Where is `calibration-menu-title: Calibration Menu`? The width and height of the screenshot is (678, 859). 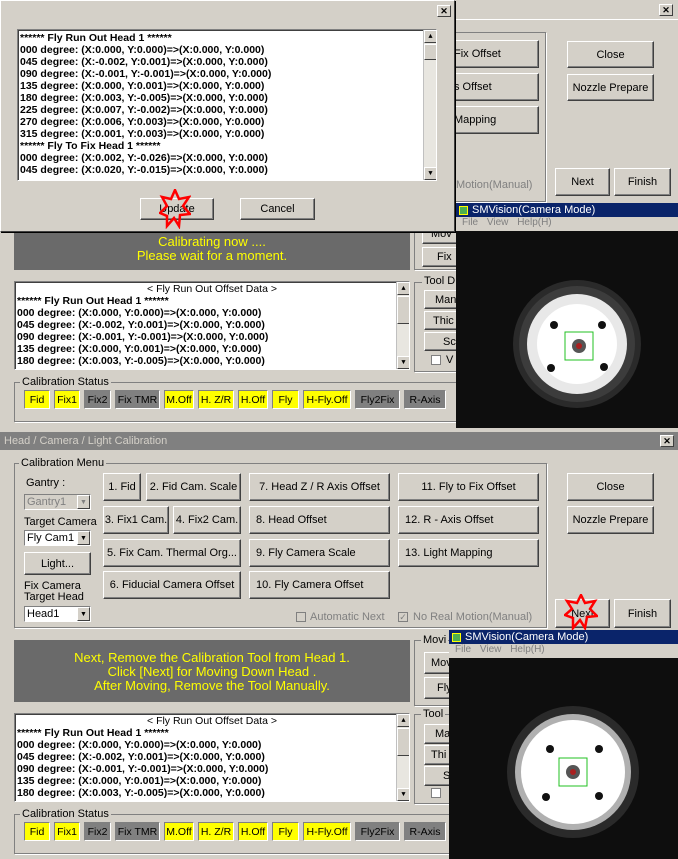 calibration-menu-title: Calibration Menu is located at coordinates (63, 463).